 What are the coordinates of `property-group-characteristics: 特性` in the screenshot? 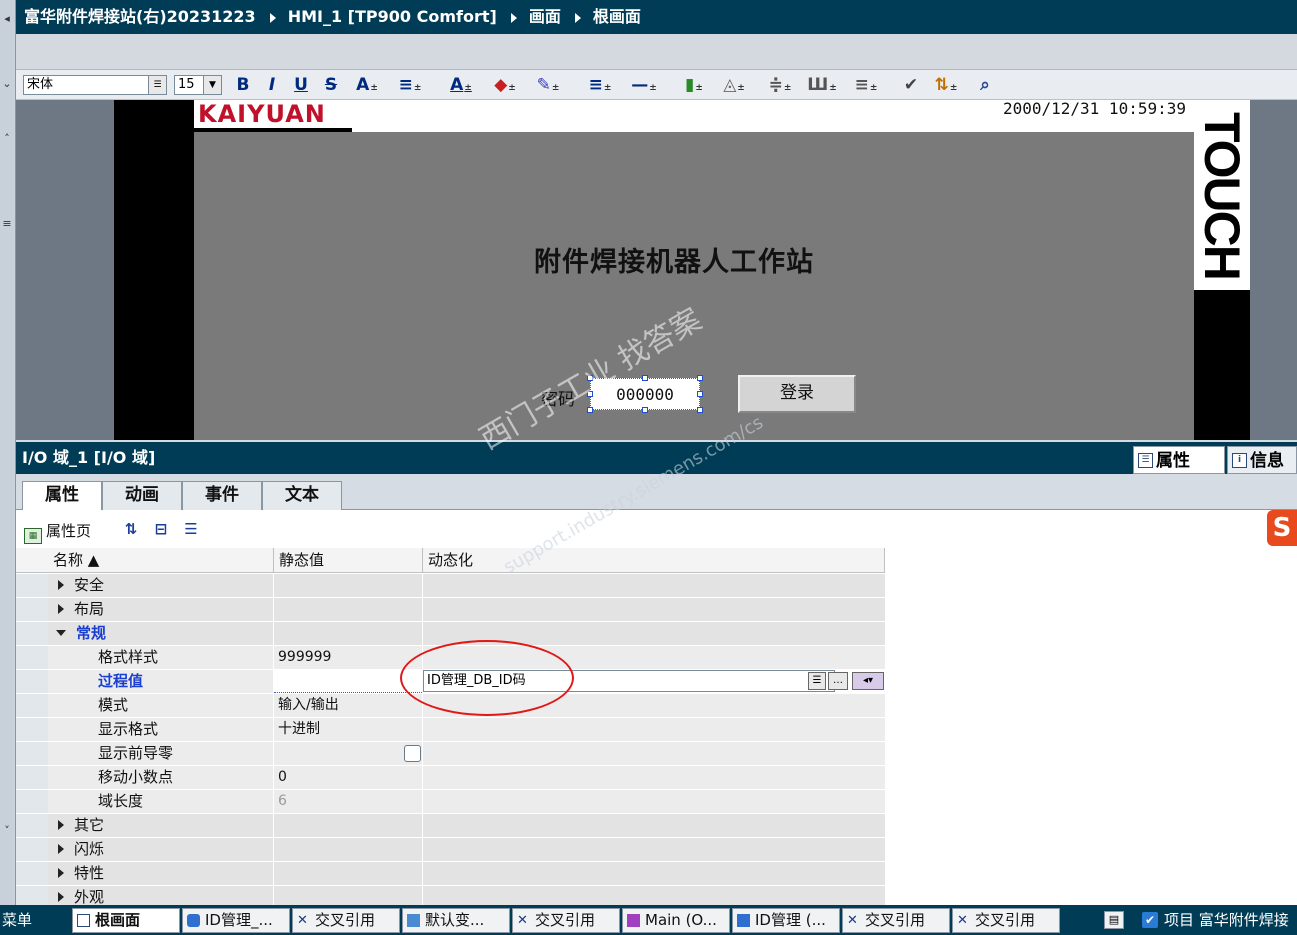 It's located at (450, 874).